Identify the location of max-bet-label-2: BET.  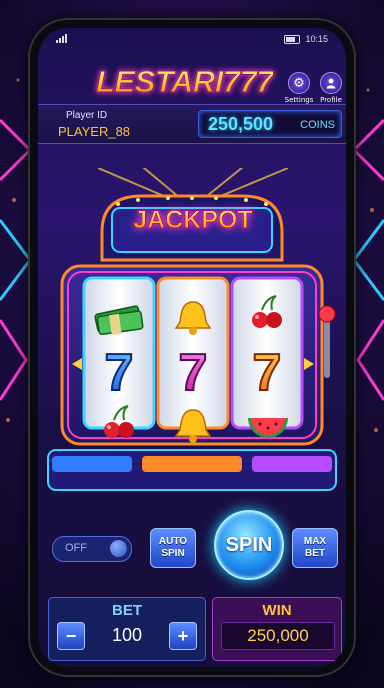
(315, 553).